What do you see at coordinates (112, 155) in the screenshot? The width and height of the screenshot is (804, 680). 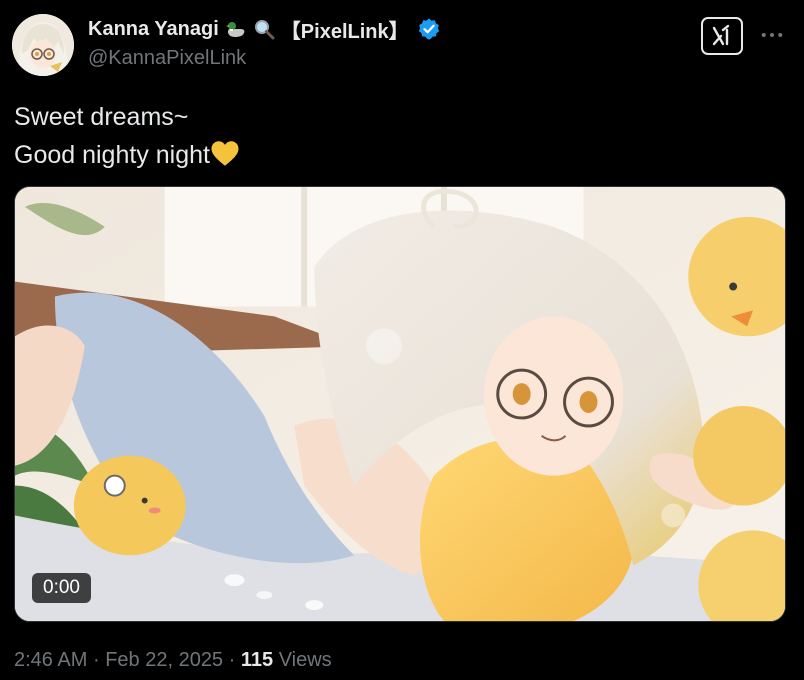 I see `tweet-line-2-text: Good nighty night` at bounding box center [112, 155].